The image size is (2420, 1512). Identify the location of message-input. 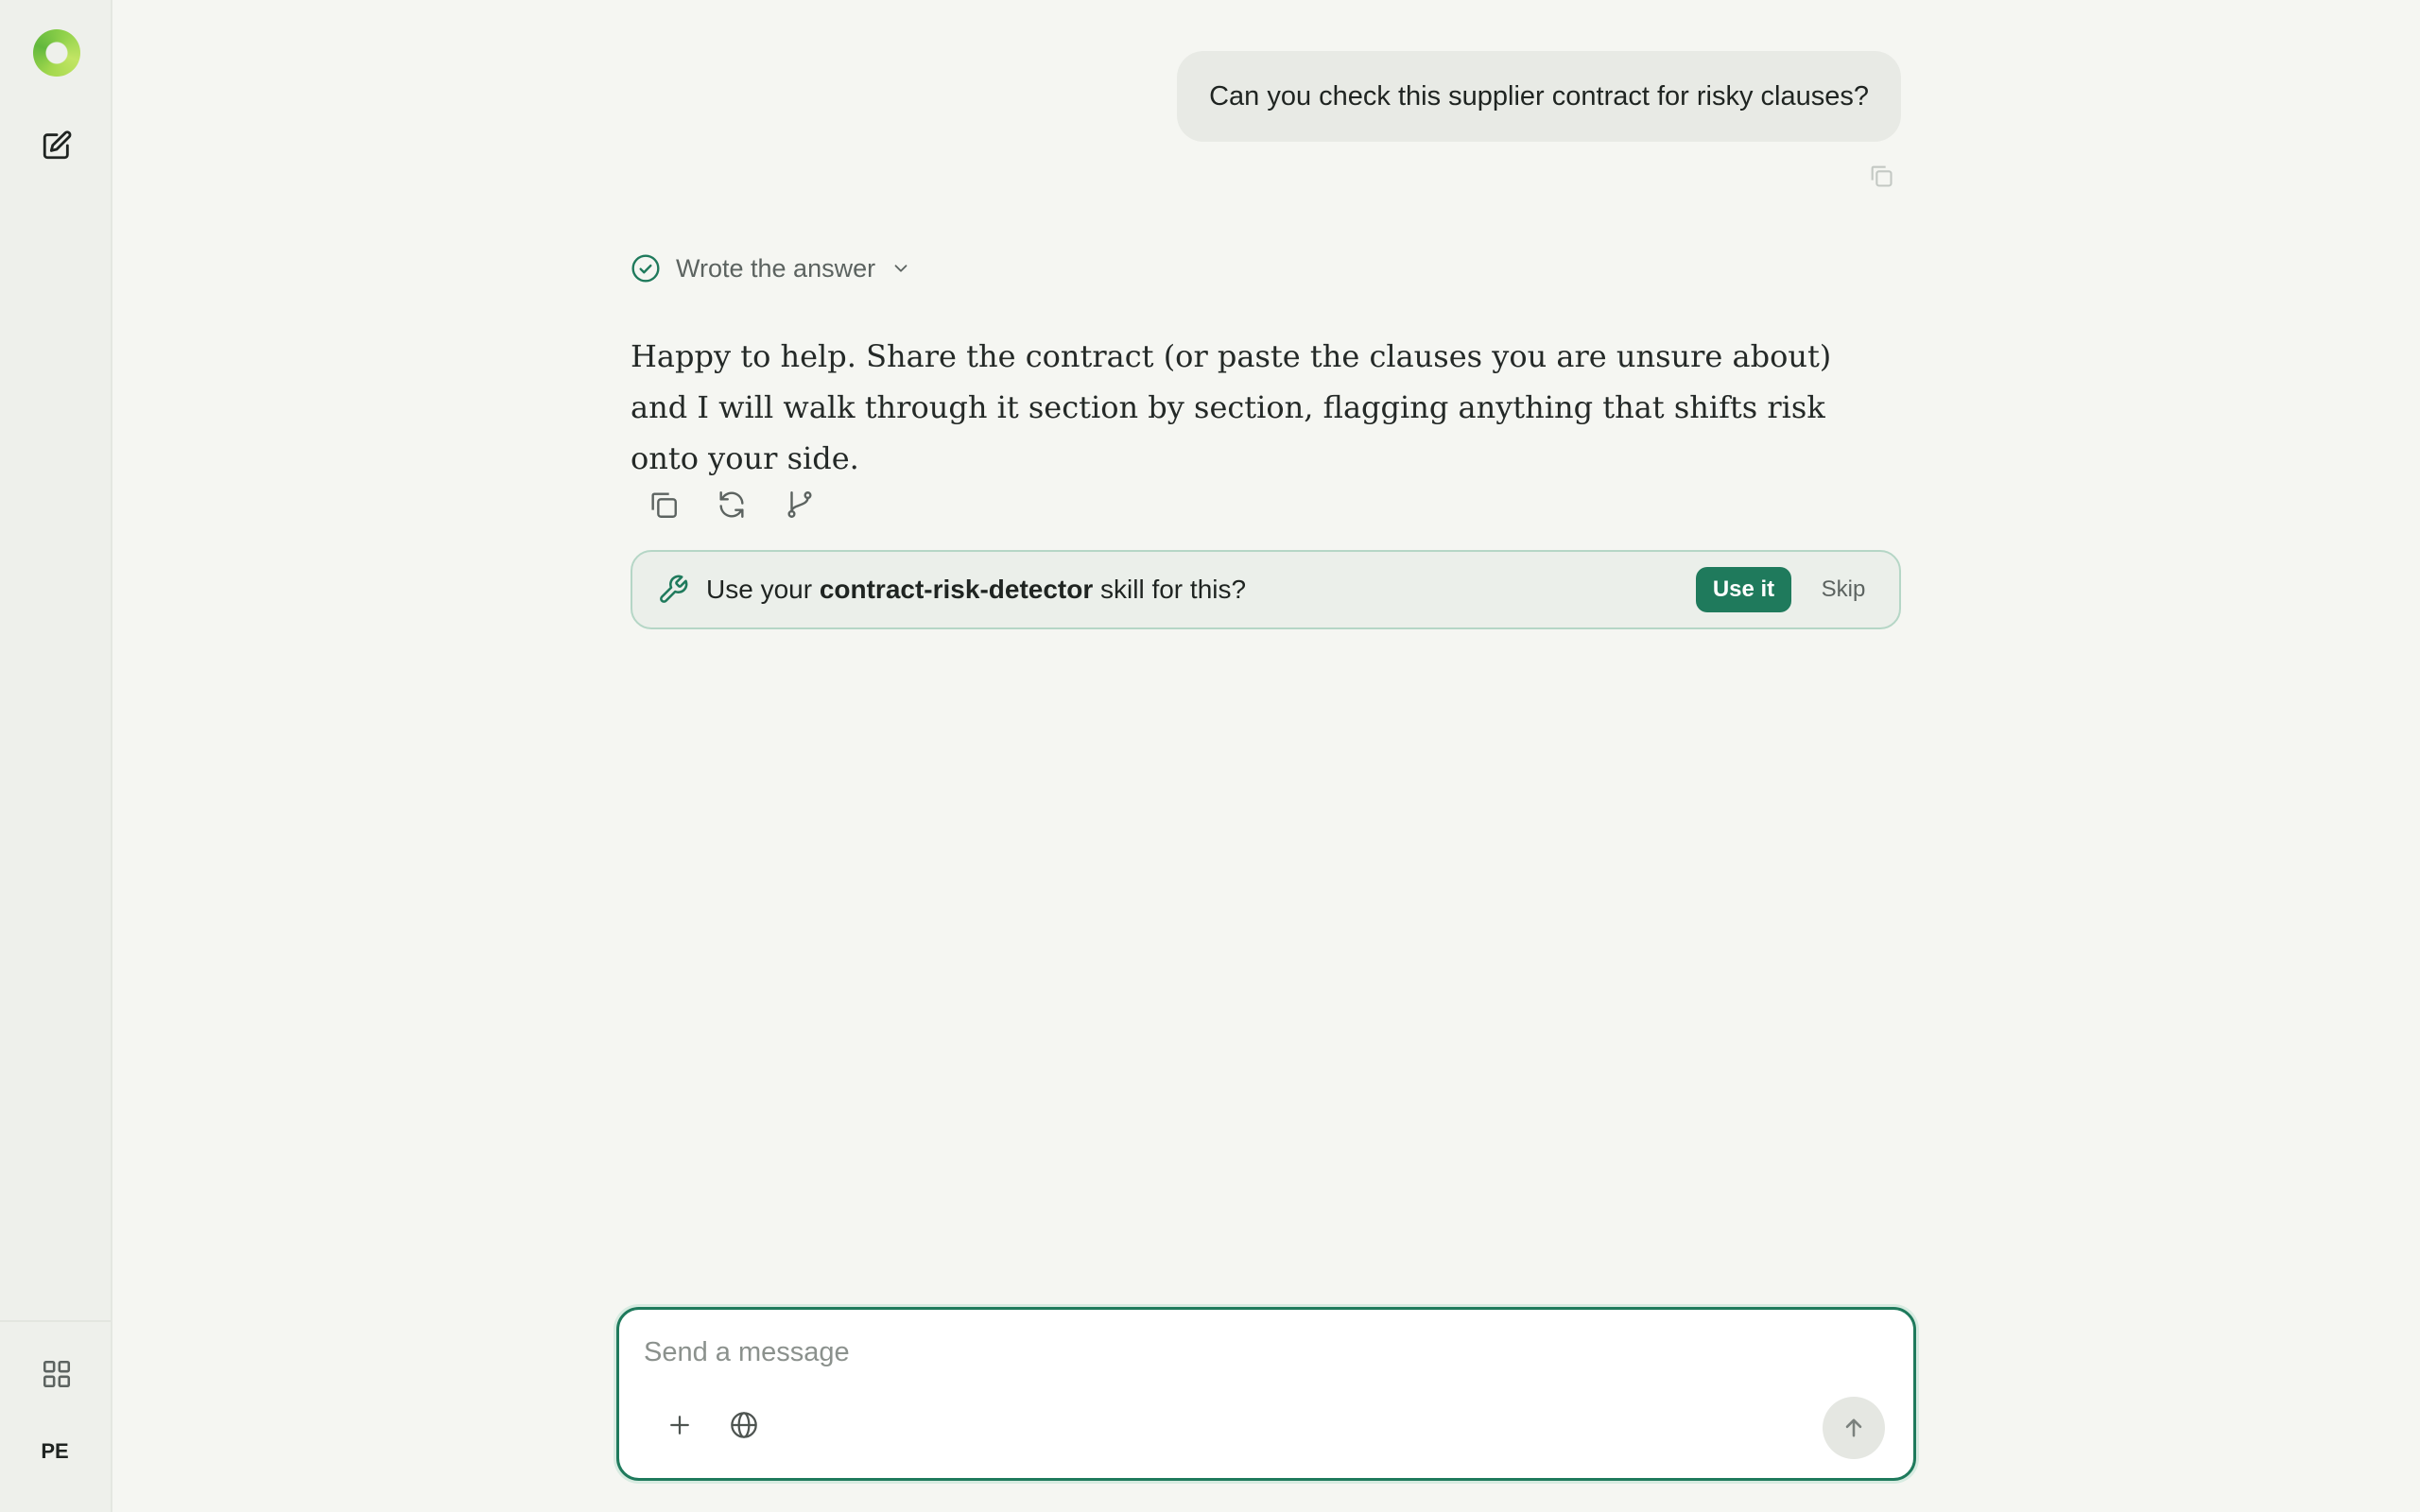
(1258, 1352).